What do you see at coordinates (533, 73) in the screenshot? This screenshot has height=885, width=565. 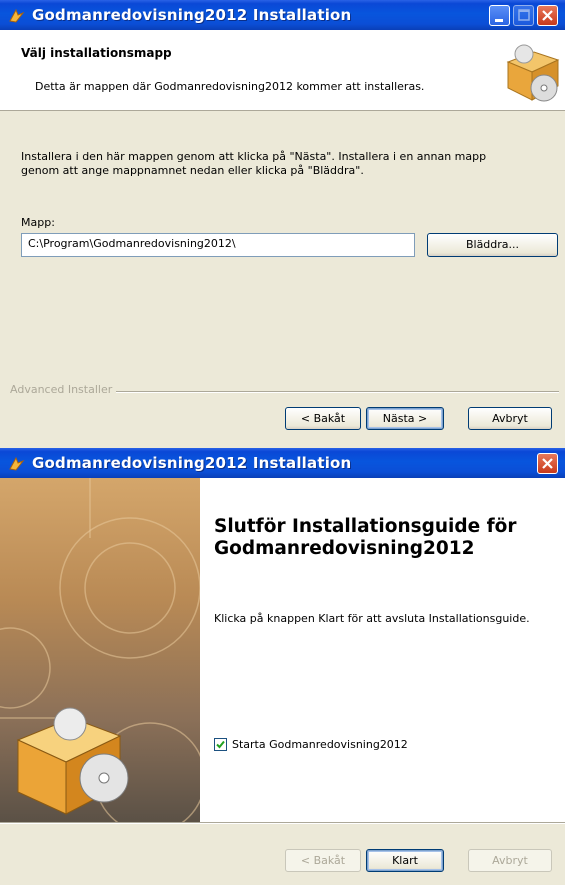 I see `installer-box-icon` at bounding box center [533, 73].